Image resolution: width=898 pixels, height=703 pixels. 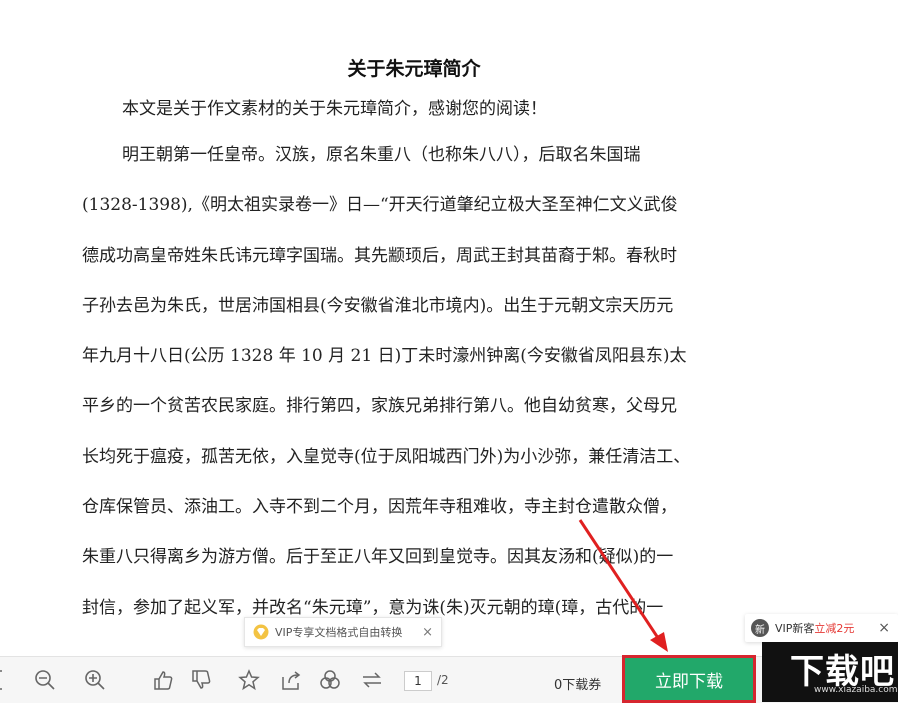 What do you see at coordinates (386, 456) in the screenshot?
I see `body-line: 长均死于瘟疫，孤苦无依，入皇觉寺(位于凤阳城西门外)为小沙弥，兼任清洁工、` at bounding box center [386, 456].